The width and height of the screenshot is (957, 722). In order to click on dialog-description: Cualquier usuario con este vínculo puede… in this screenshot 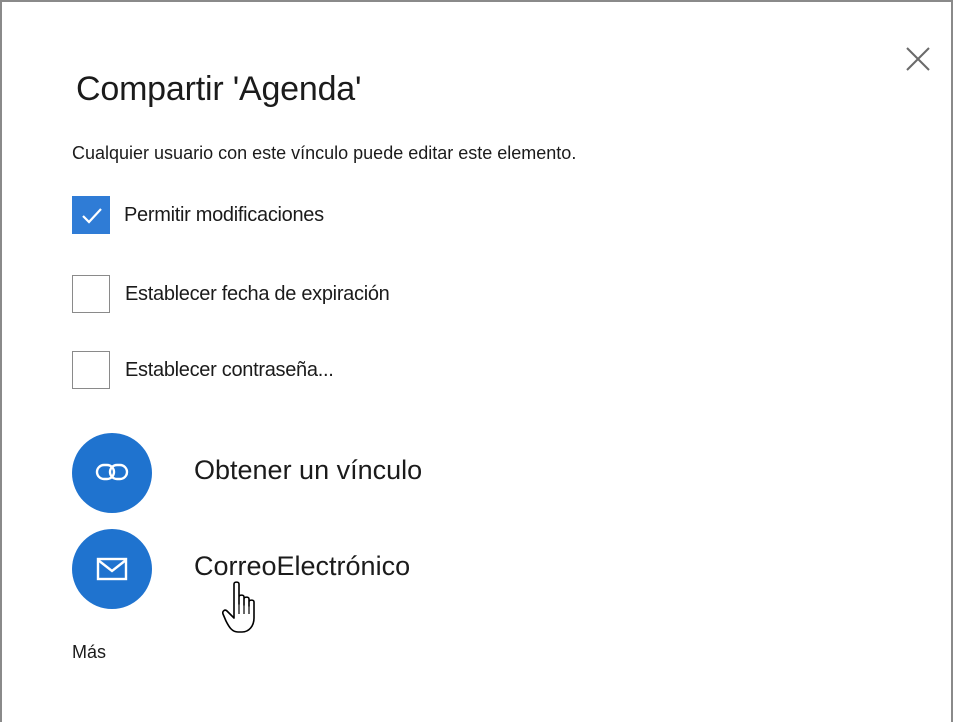, I will do `click(324, 153)`.